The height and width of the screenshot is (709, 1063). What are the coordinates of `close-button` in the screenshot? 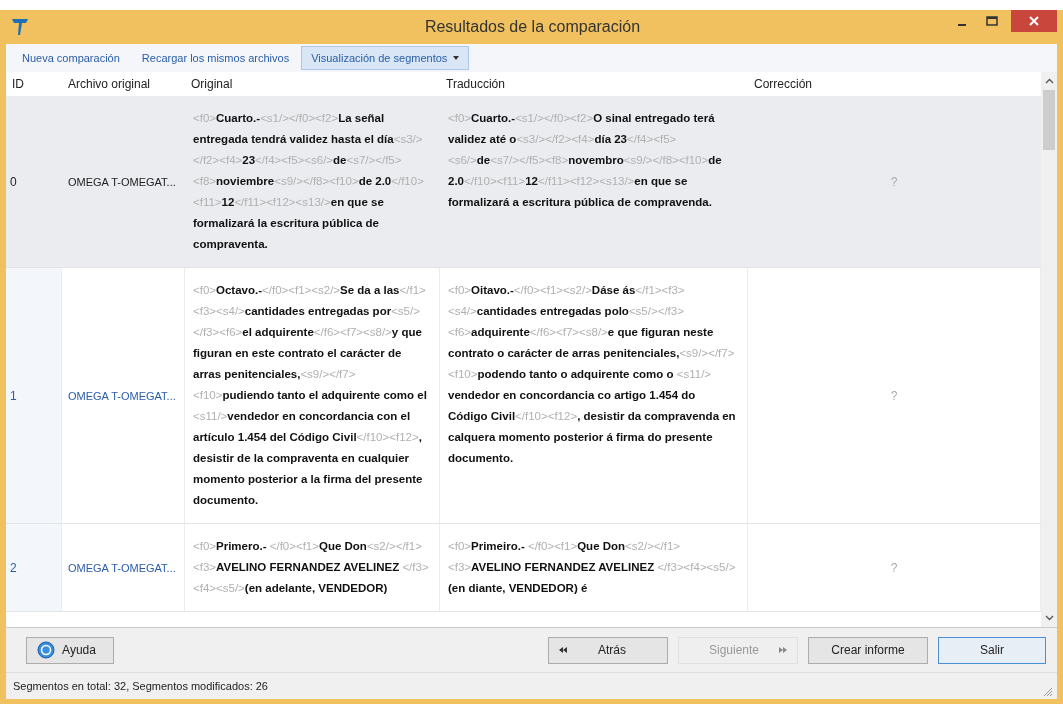 It's located at (1034, 21).